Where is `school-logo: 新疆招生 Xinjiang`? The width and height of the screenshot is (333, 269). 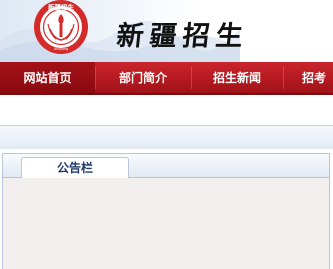 school-logo: 新疆招生 Xinjiang is located at coordinates (61, 29).